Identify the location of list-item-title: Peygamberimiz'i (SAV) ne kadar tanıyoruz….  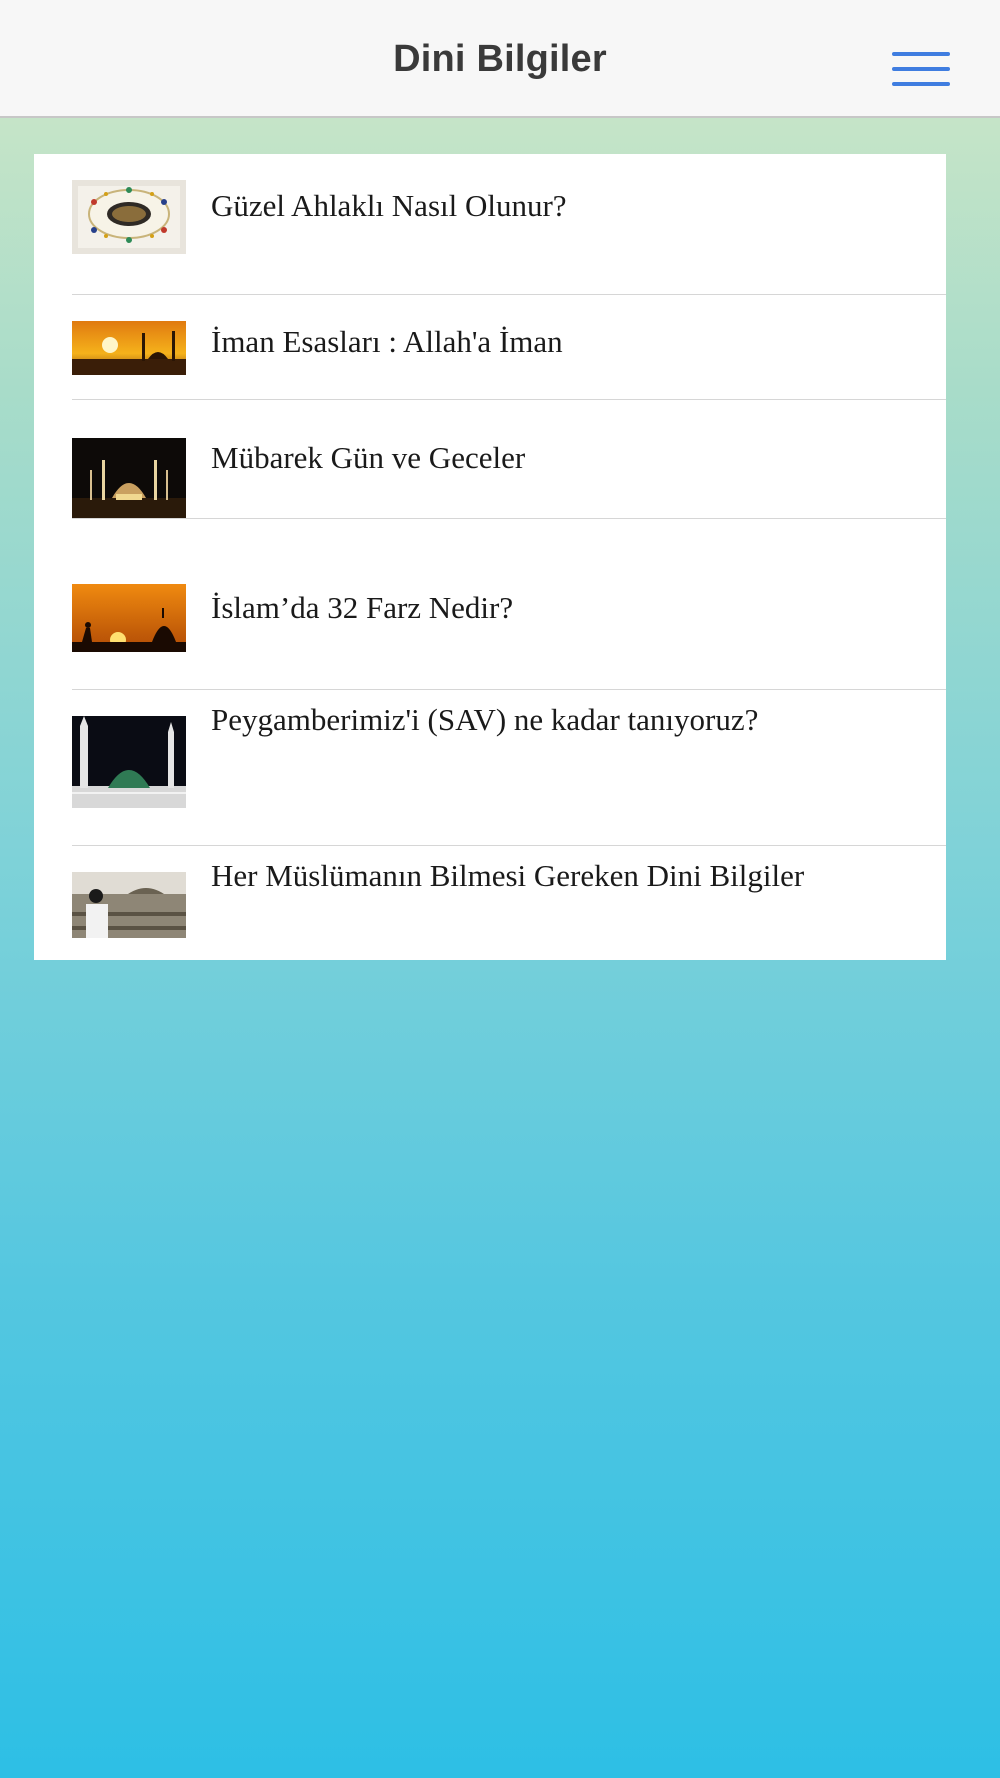
(485, 719).